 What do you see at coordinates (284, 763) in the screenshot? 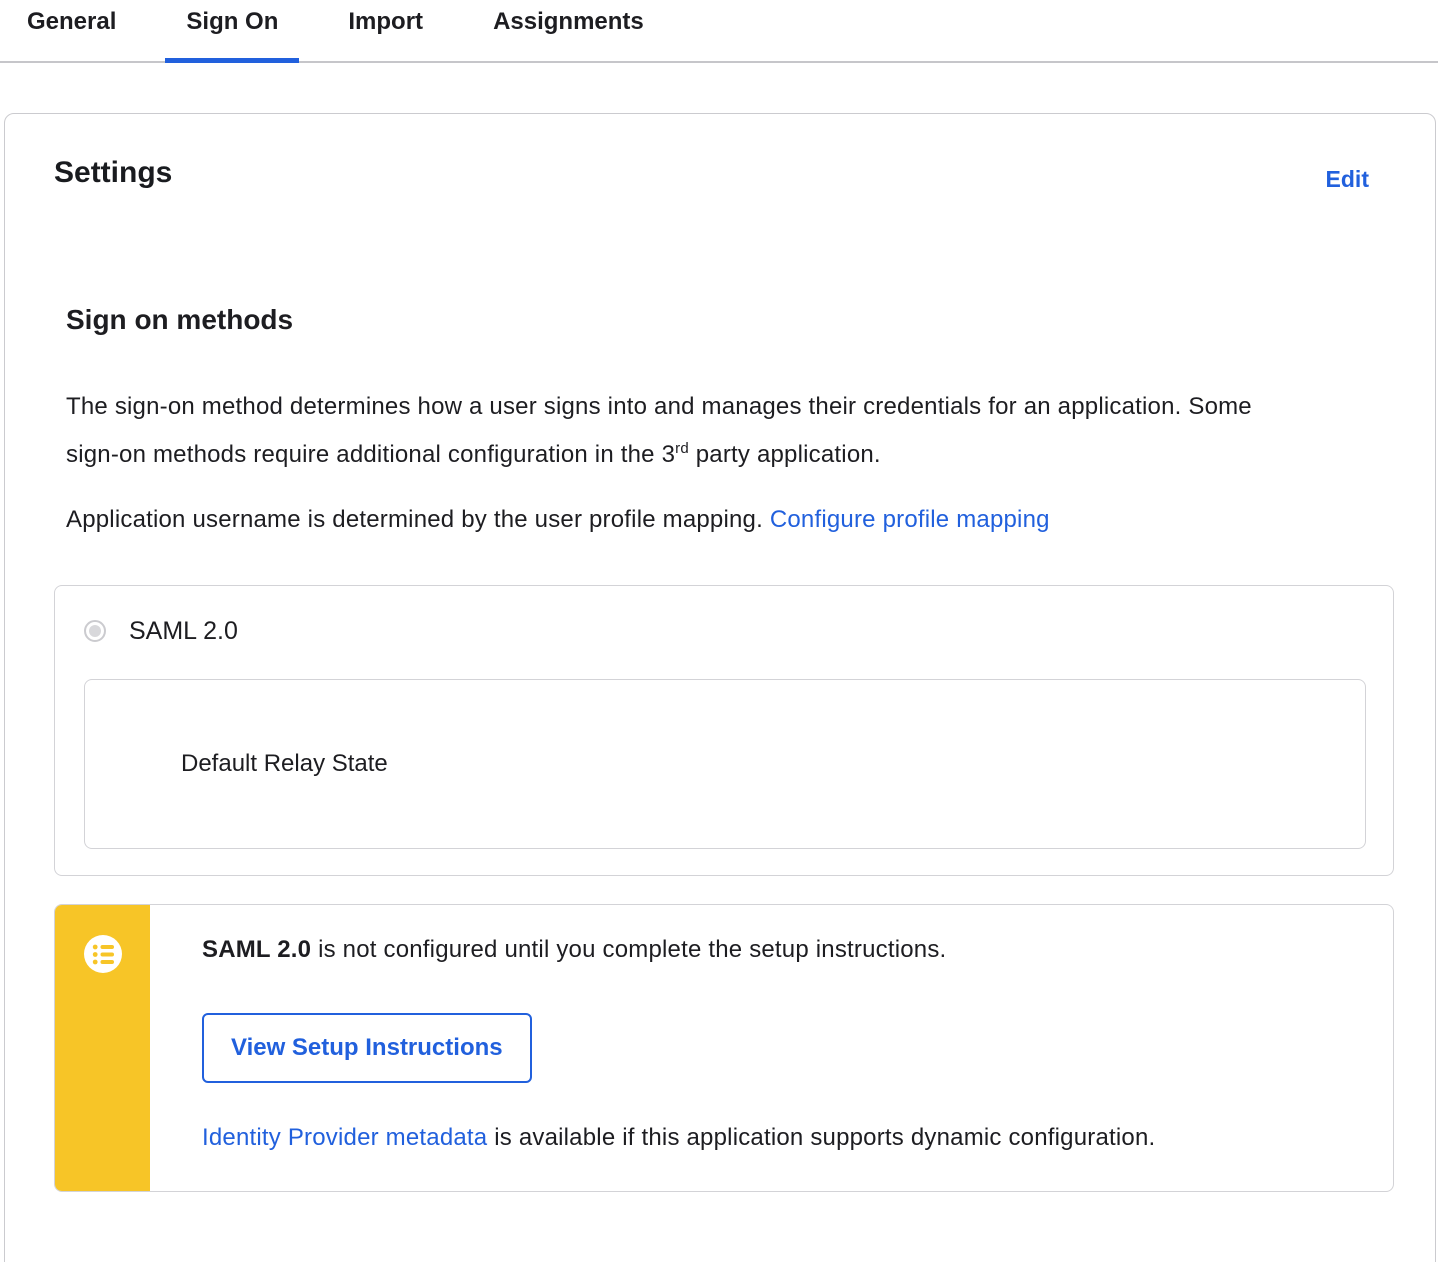
I see `default-relay-state-label: Default Relay State` at bounding box center [284, 763].